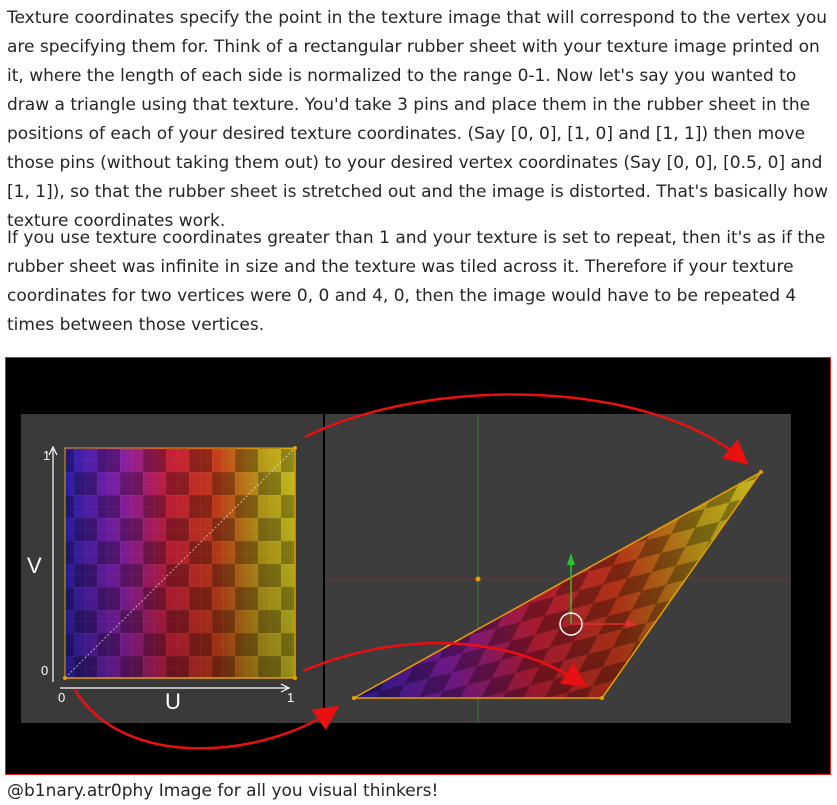 This screenshot has width=837, height=805. I want to click on mesh-vertex-c, so click(761, 472).